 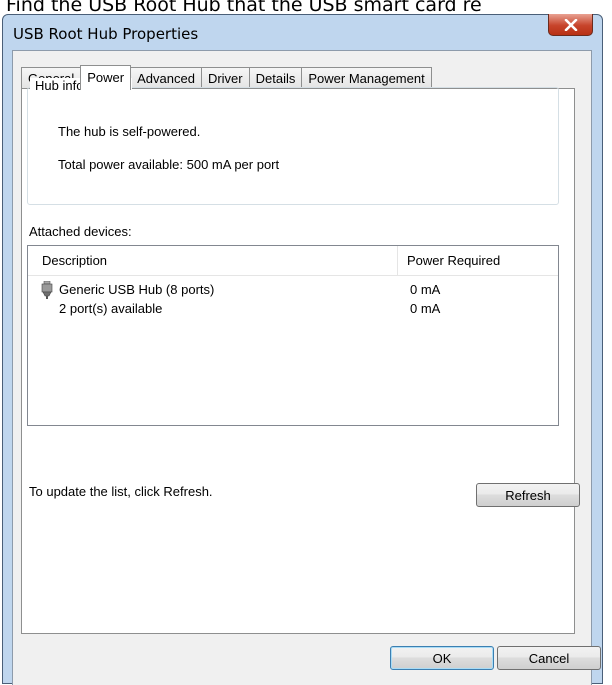 I want to click on usb-plug-icon, so click(x=47, y=290).